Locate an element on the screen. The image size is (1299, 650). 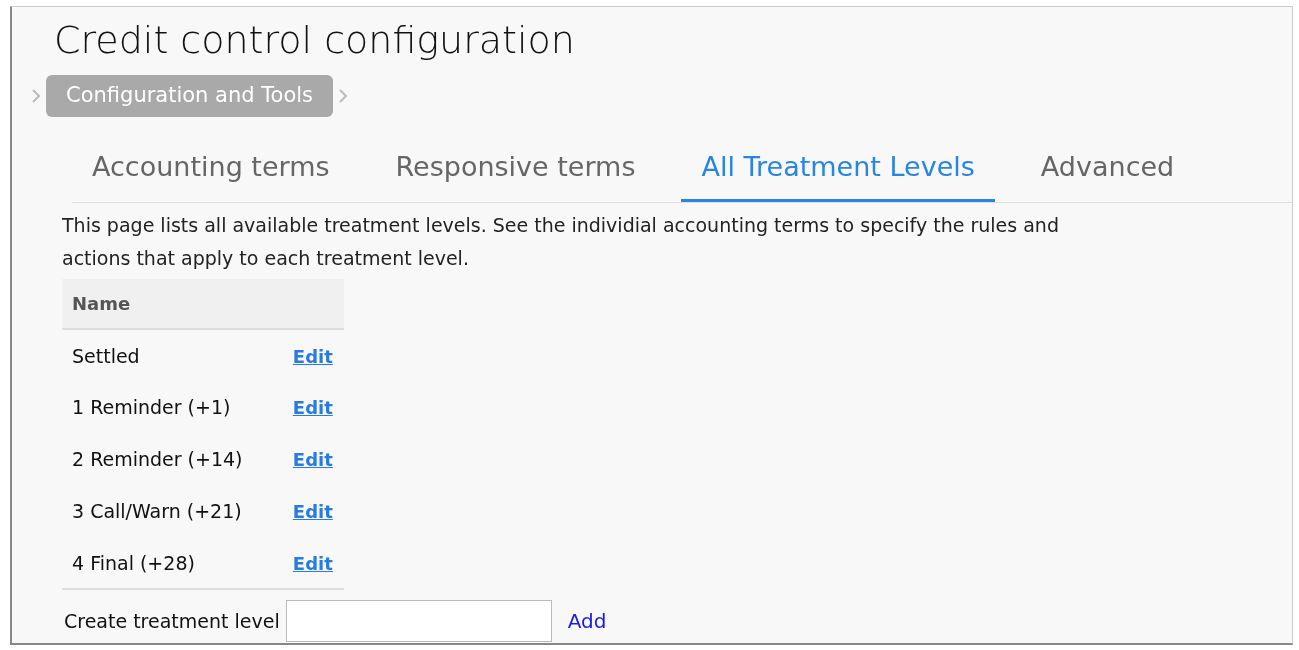
table-cell-text: 2 Reminder (+14) is located at coordinates (157, 460).